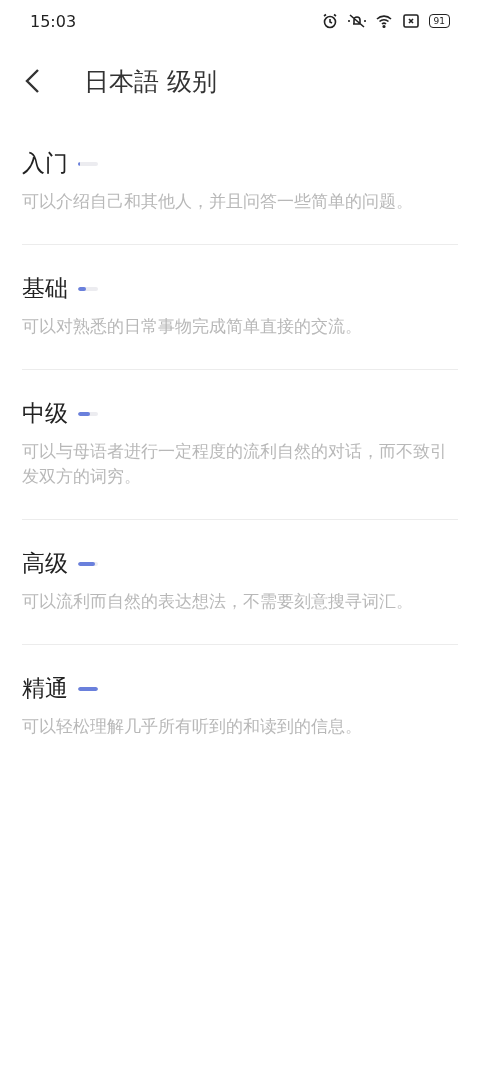 The image size is (480, 1066). What do you see at coordinates (235, 464) in the screenshot?
I see `level-description: 可以与母语者进行一定程度的流利自然的对话，而不致引发双方的词穷。` at bounding box center [235, 464].